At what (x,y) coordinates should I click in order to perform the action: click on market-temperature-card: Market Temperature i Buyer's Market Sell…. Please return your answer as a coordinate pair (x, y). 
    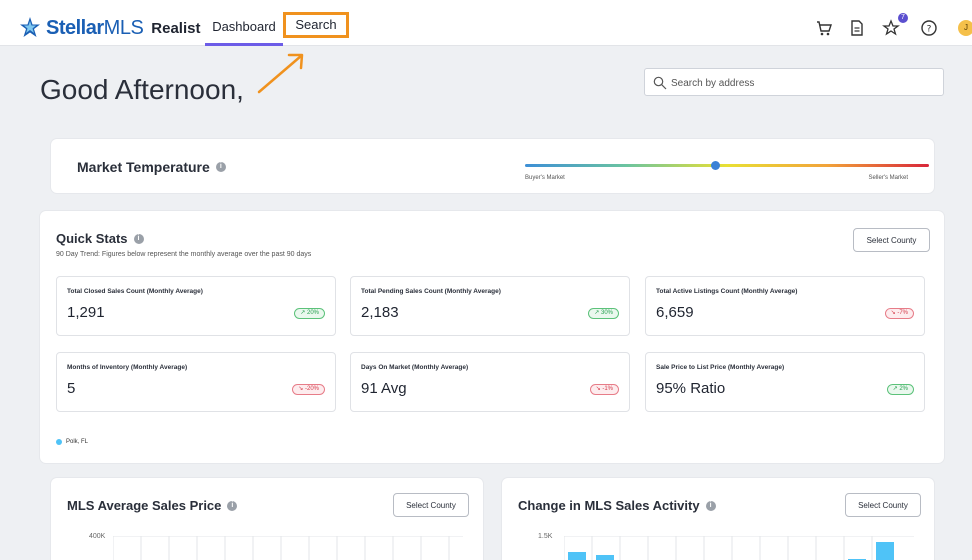
    Looking at the image, I should click on (492, 166).